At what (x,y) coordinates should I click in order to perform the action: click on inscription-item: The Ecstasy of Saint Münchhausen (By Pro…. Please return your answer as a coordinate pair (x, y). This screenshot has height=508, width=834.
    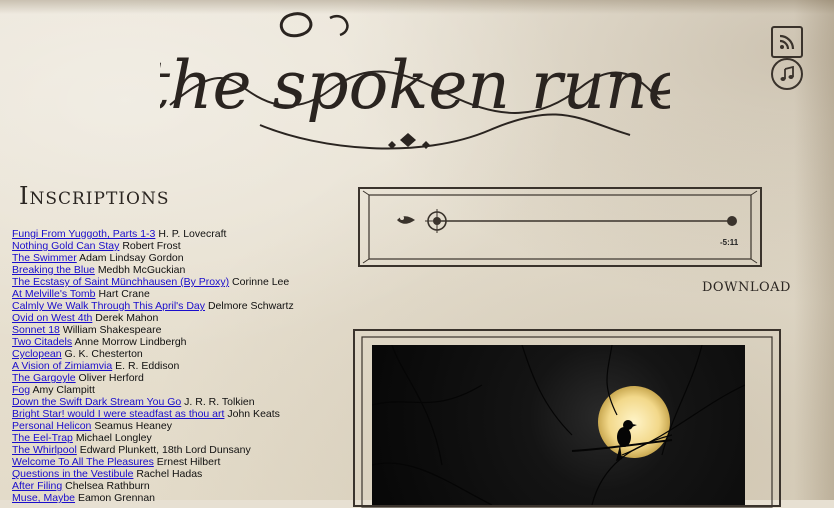
    Looking at the image, I should click on (182, 282).